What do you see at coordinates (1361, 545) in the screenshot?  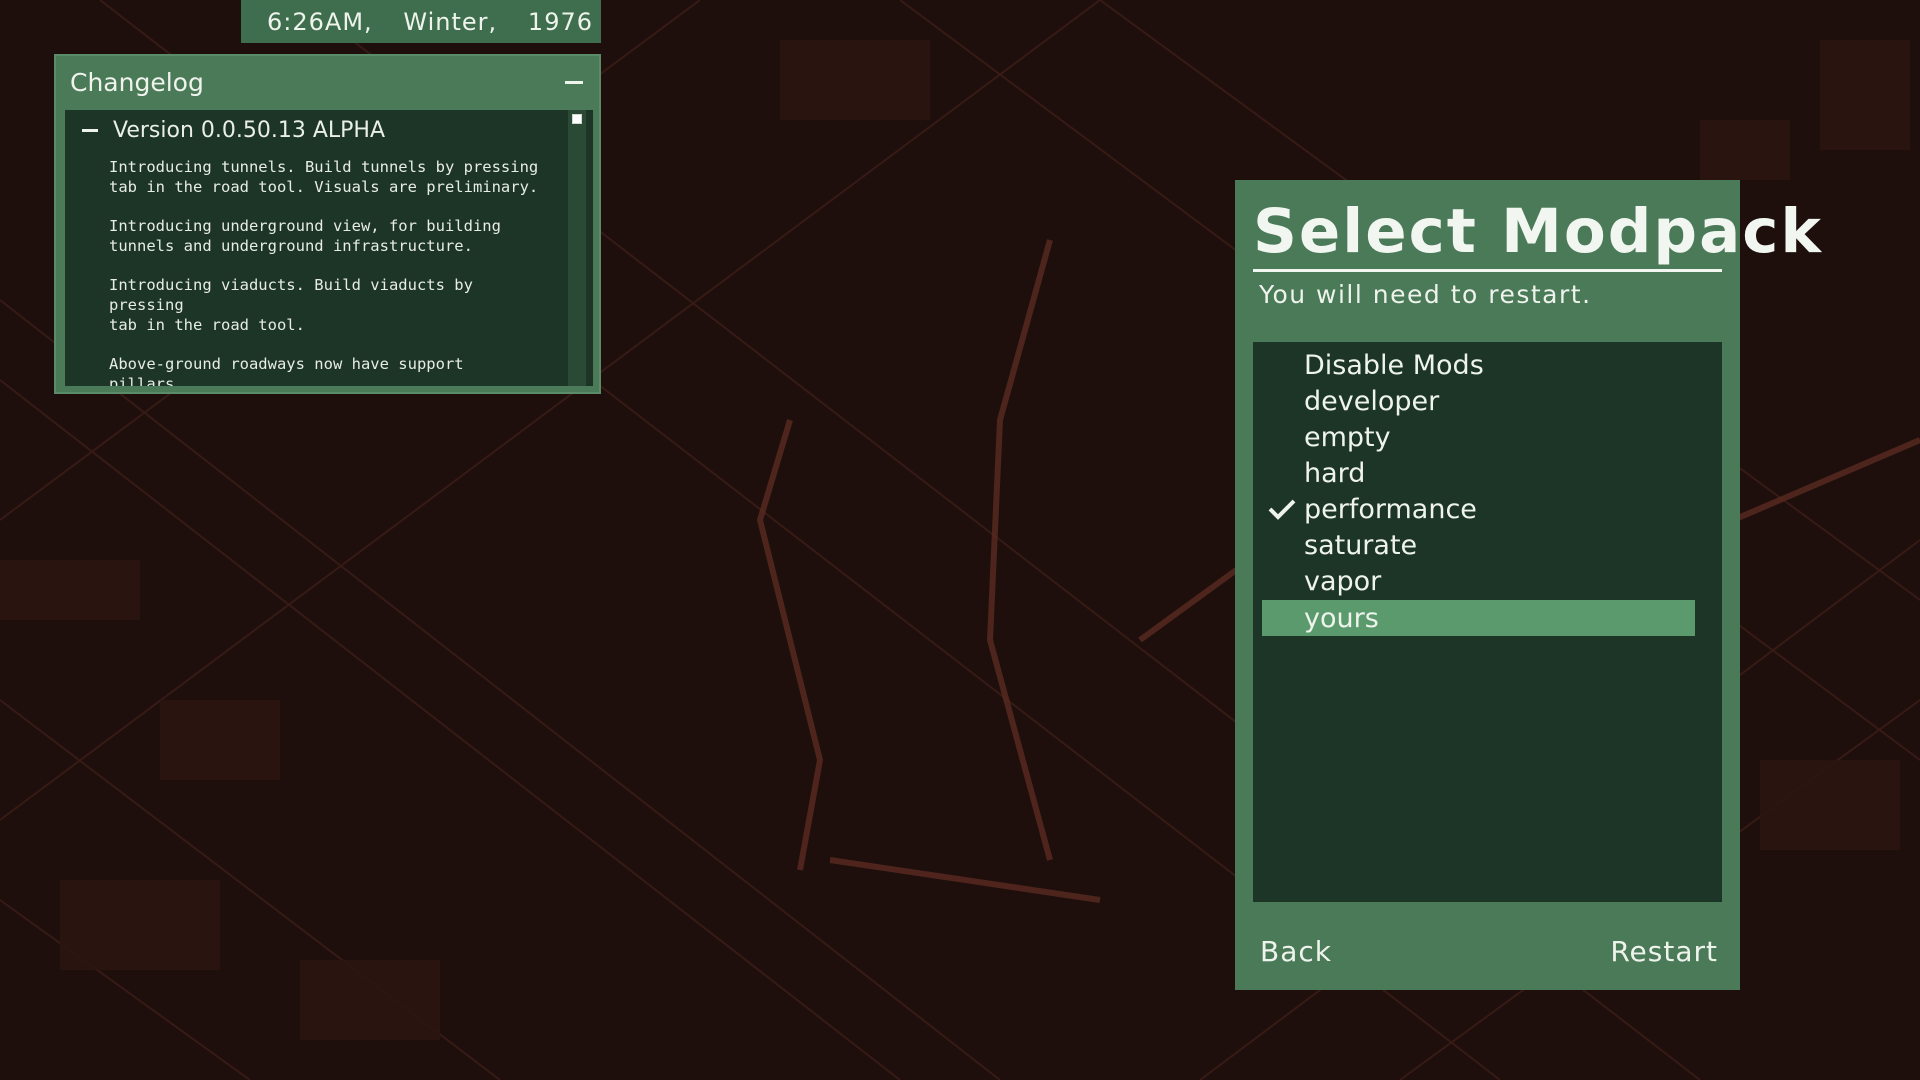 I see `modpack-option-label: saturate` at bounding box center [1361, 545].